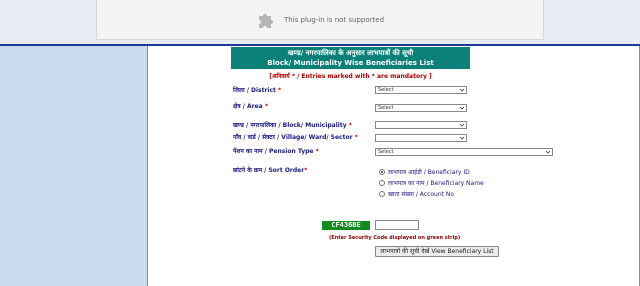 This screenshot has width=640, height=286. I want to click on block-required: *, so click(350, 125).